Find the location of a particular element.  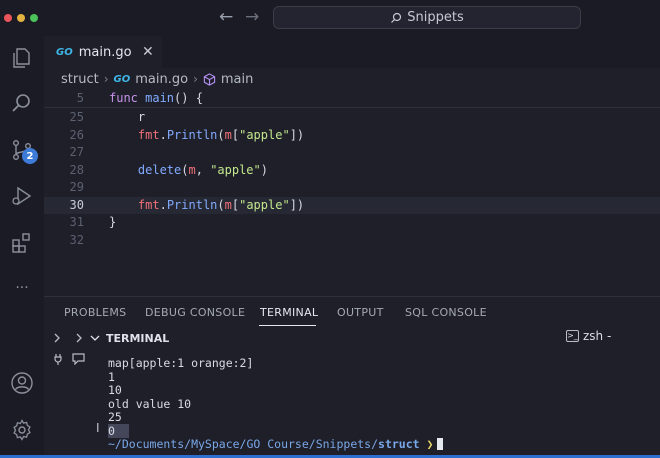

editor-tabs: GO main.go ✕ is located at coordinates (352, 52).